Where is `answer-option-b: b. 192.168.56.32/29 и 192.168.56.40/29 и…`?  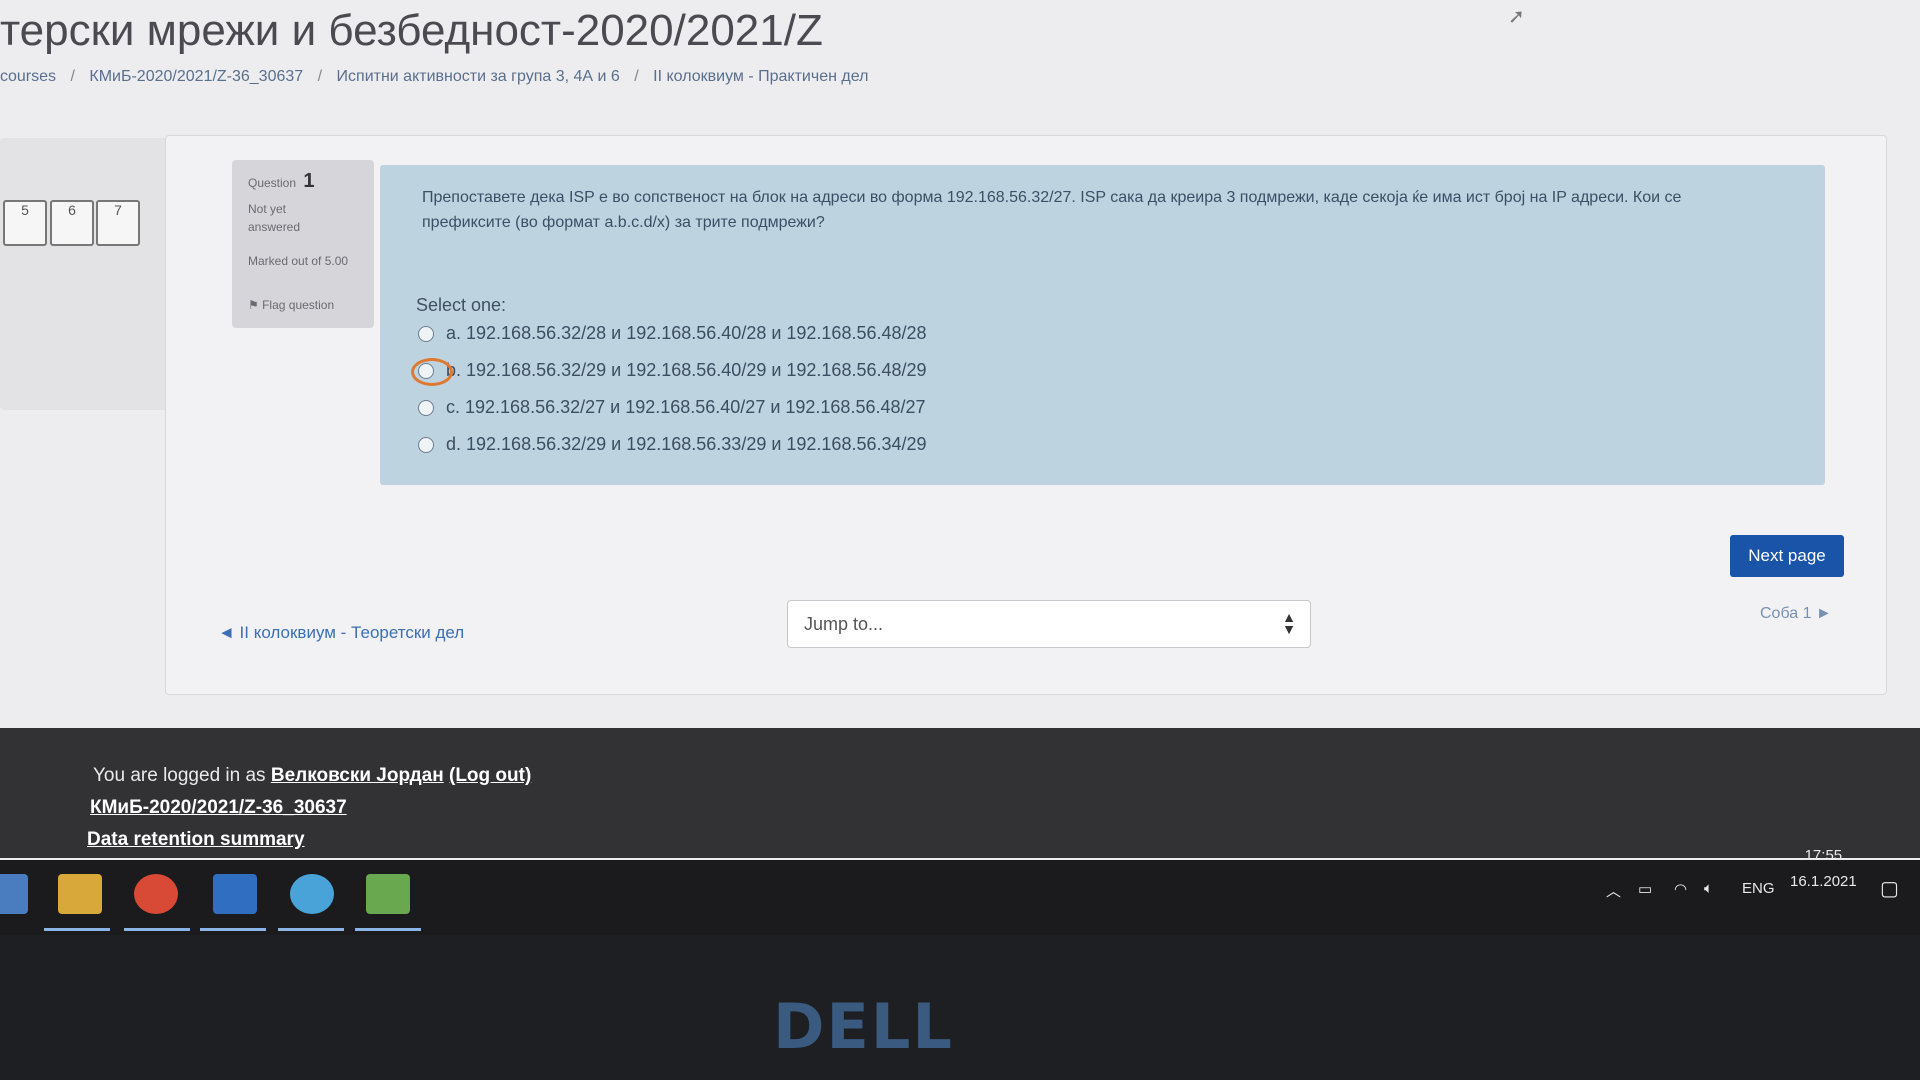
answer-option-b: b. 192.168.56.32/29 и 192.168.56.40/29 и… is located at coordinates (672, 370).